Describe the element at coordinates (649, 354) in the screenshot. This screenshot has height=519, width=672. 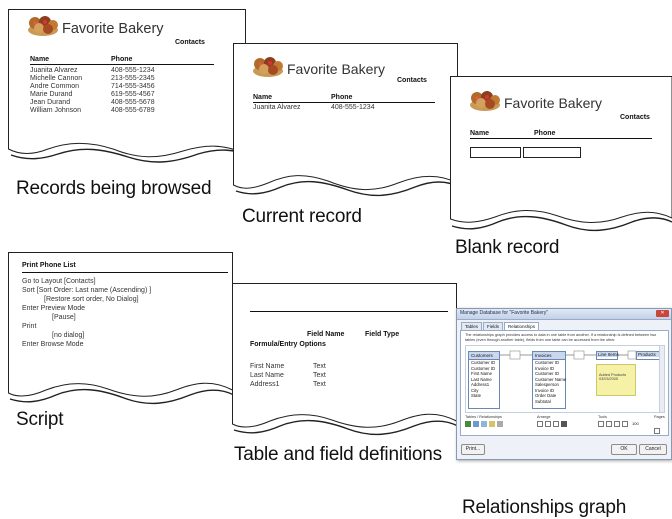
I see `table-title: Products` at that location.